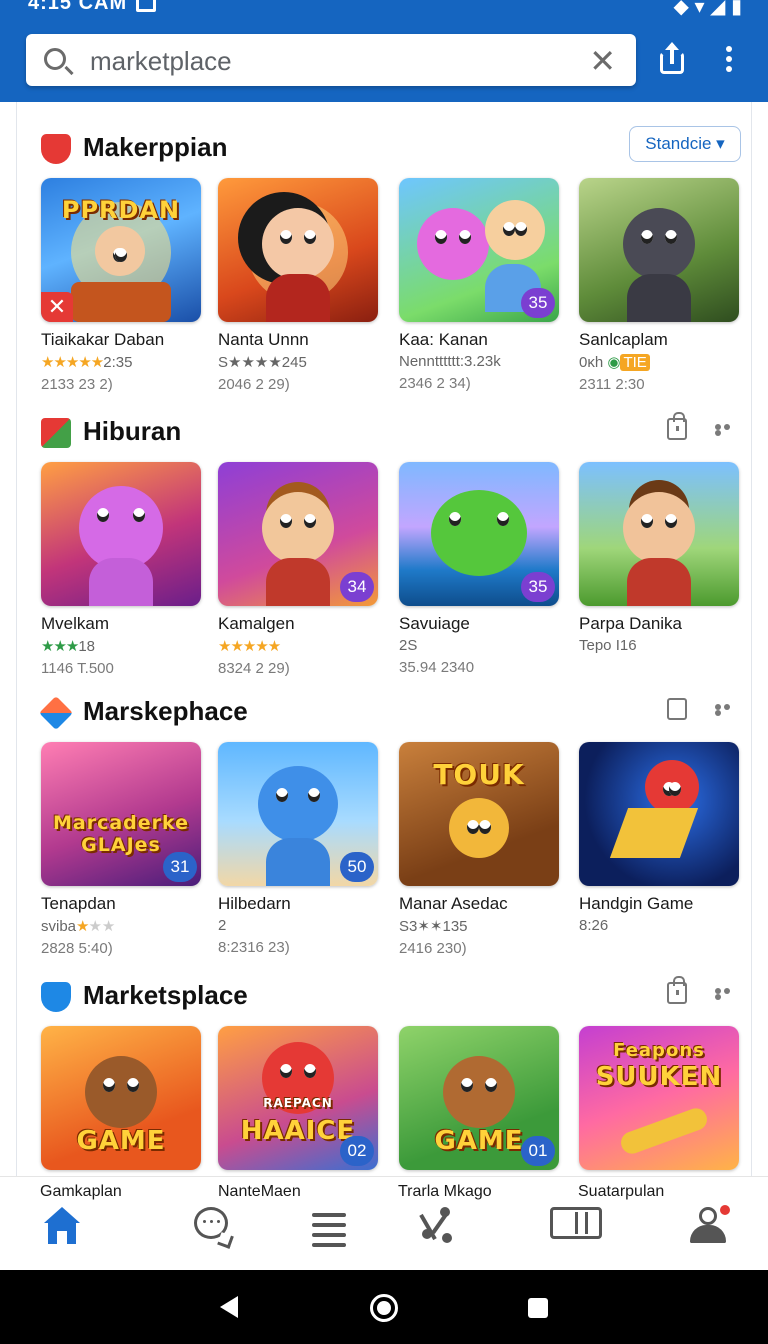 The height and width of the screenshot is (1344, 768). I want to click on game-tile: Mvelkam ★★★18 1146 T.500, so click(121, 569).